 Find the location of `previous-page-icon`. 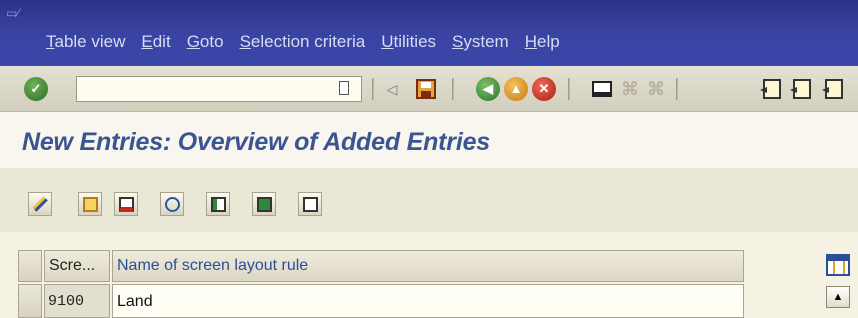

previous-page-icon is located at coordinates (802, 89).